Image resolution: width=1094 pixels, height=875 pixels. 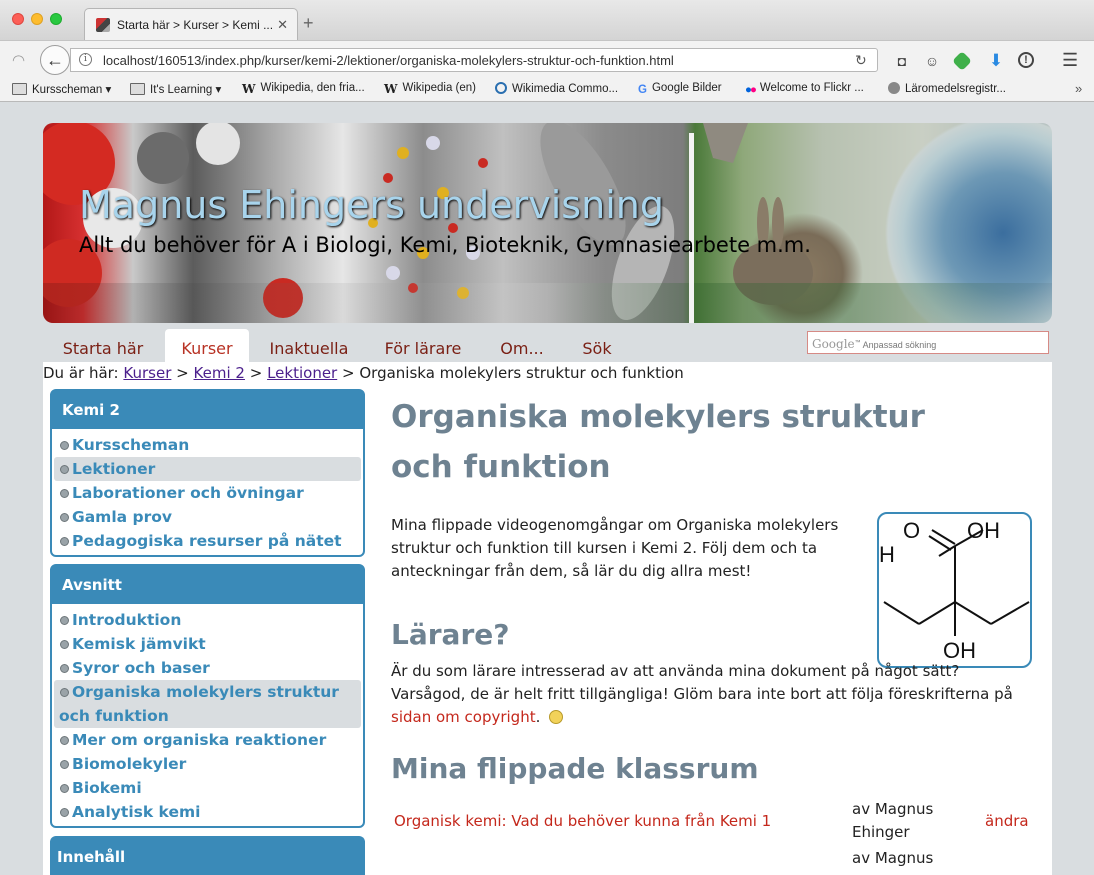 What do you see at coordinates (861, 60) in the screenshot?
I see `reload-icon: ↻` at bounding box center [861, 60].